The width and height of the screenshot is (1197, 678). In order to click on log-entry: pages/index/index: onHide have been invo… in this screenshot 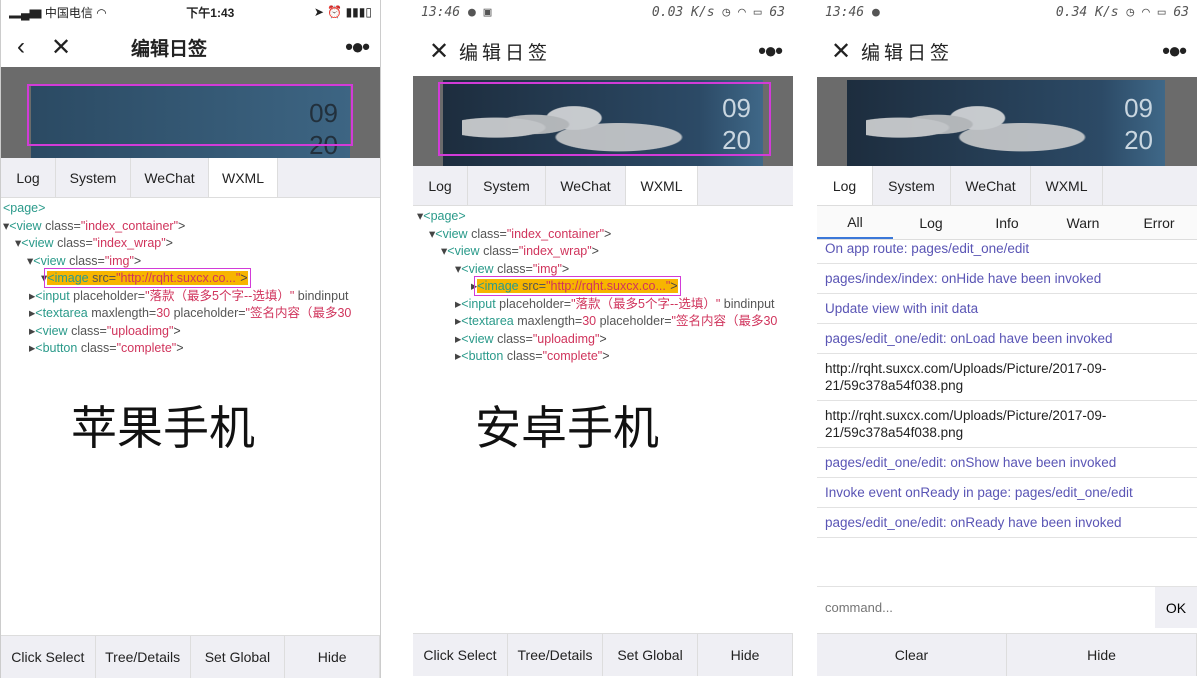, I will do `click(1007, 279)`.